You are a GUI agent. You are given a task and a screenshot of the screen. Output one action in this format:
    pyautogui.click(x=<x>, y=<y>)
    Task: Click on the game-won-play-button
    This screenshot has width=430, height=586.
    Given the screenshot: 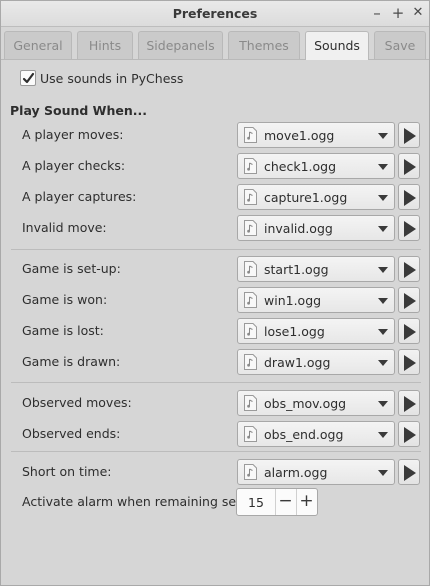 What is the action you would take?
    pyautogui.click(x=409, y=300)
    